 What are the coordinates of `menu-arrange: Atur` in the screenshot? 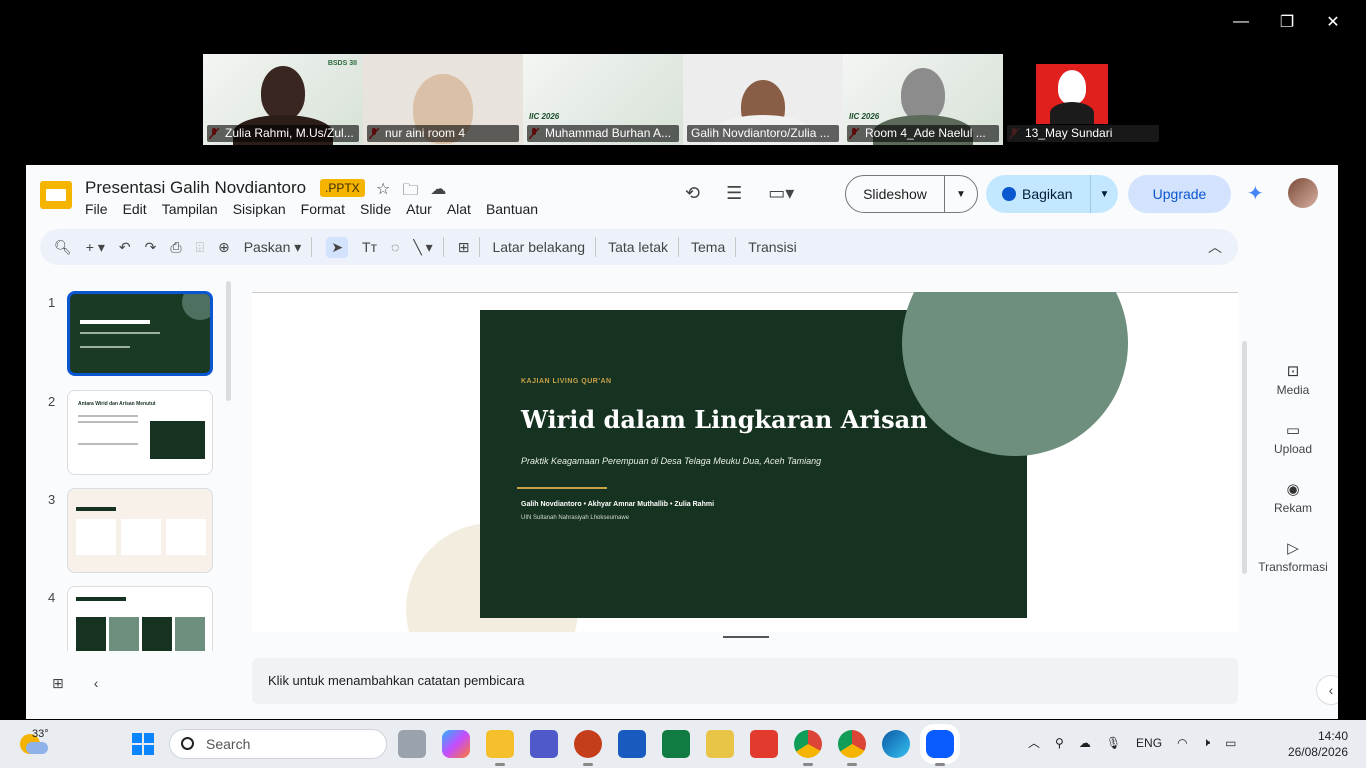 It's located at (419, 209).